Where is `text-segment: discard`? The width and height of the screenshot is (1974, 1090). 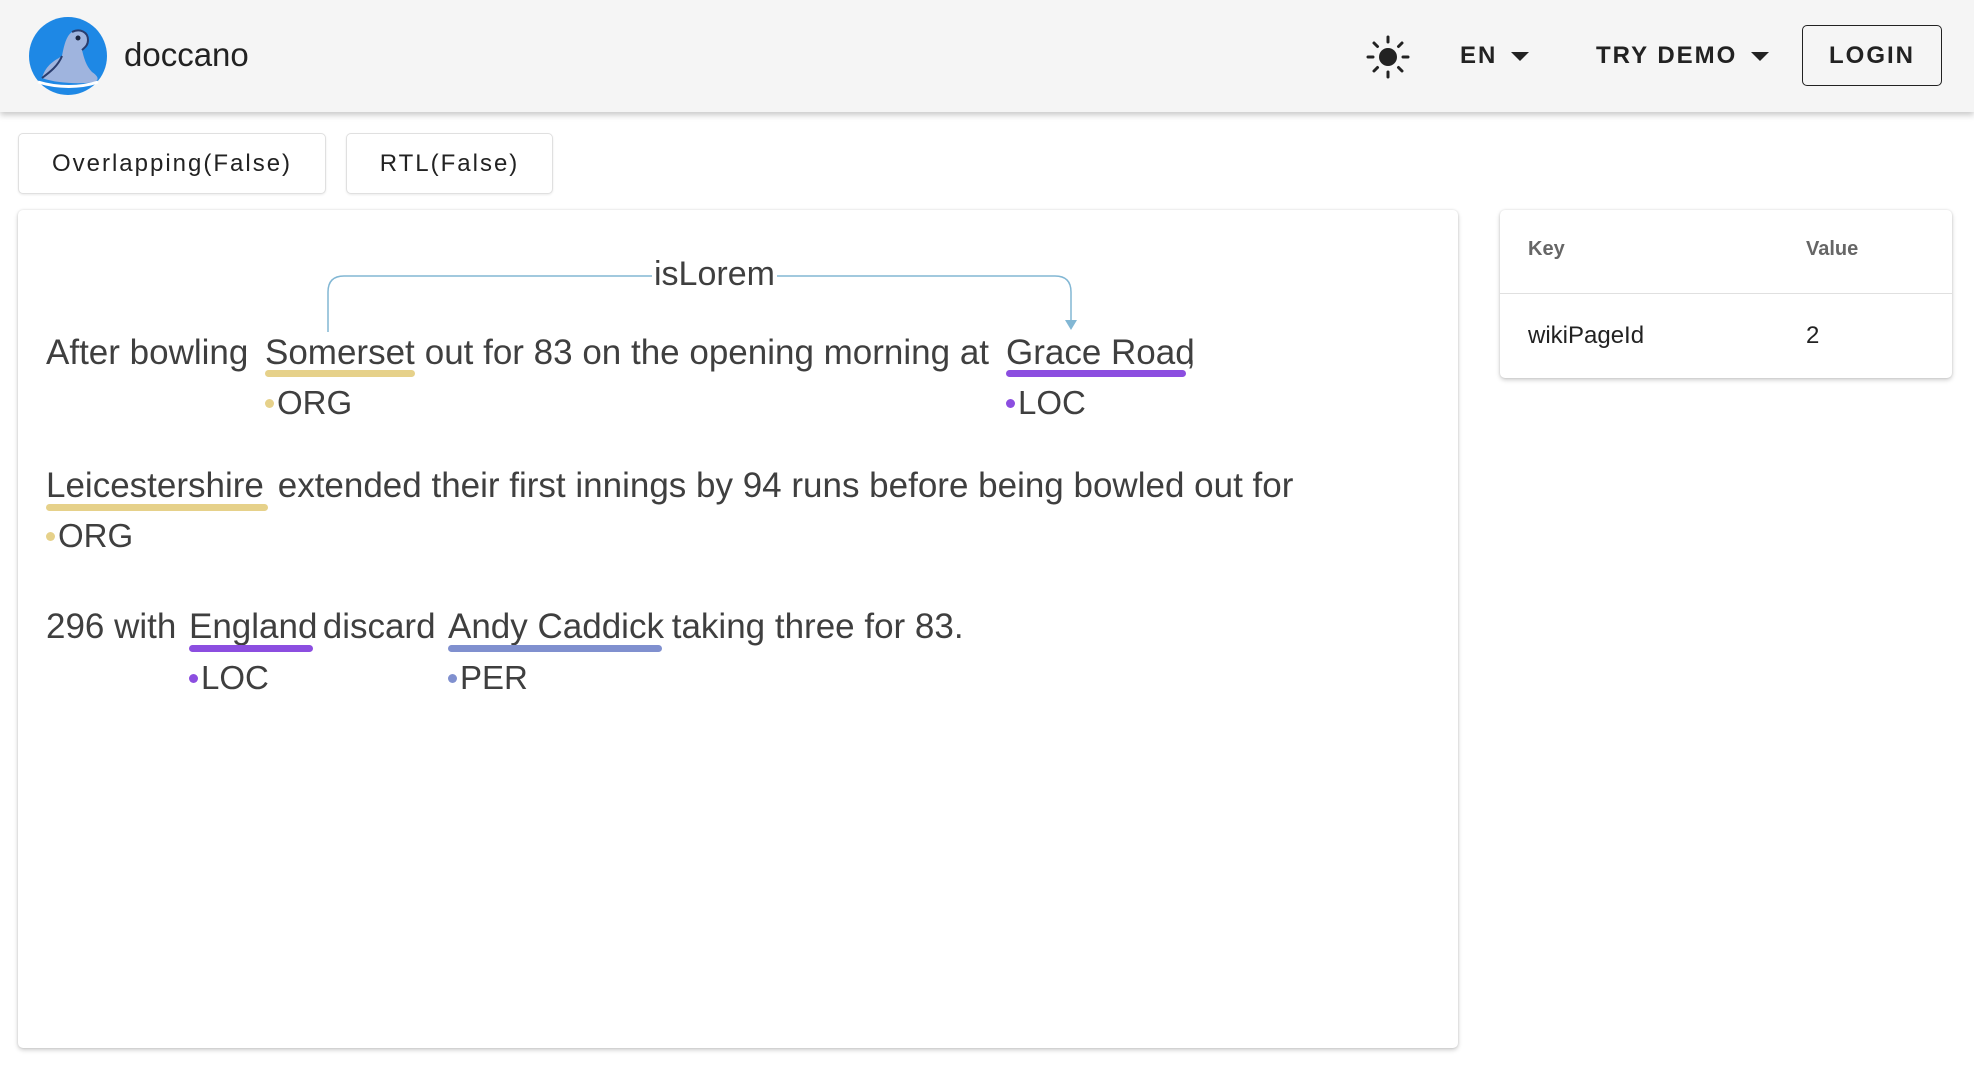 text-segment: discard is located at coordinates (379, 626).